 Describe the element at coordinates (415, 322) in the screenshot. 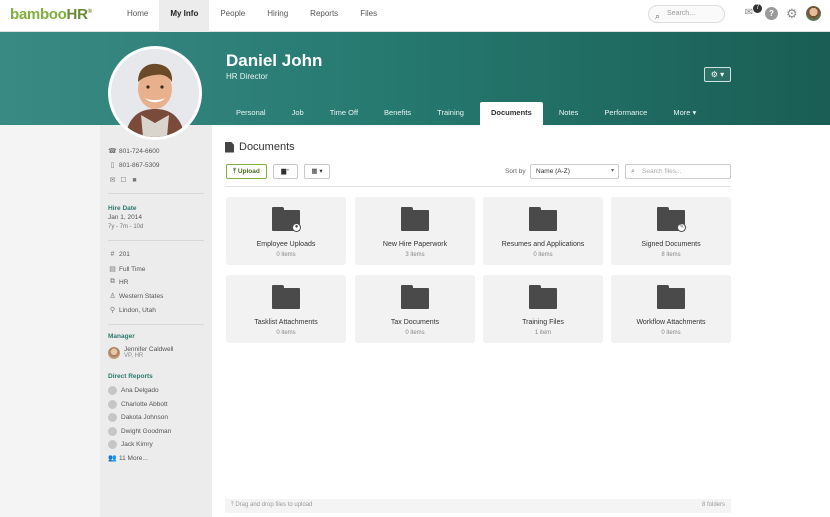

I see `folder-name: Tax Documents` at that location.